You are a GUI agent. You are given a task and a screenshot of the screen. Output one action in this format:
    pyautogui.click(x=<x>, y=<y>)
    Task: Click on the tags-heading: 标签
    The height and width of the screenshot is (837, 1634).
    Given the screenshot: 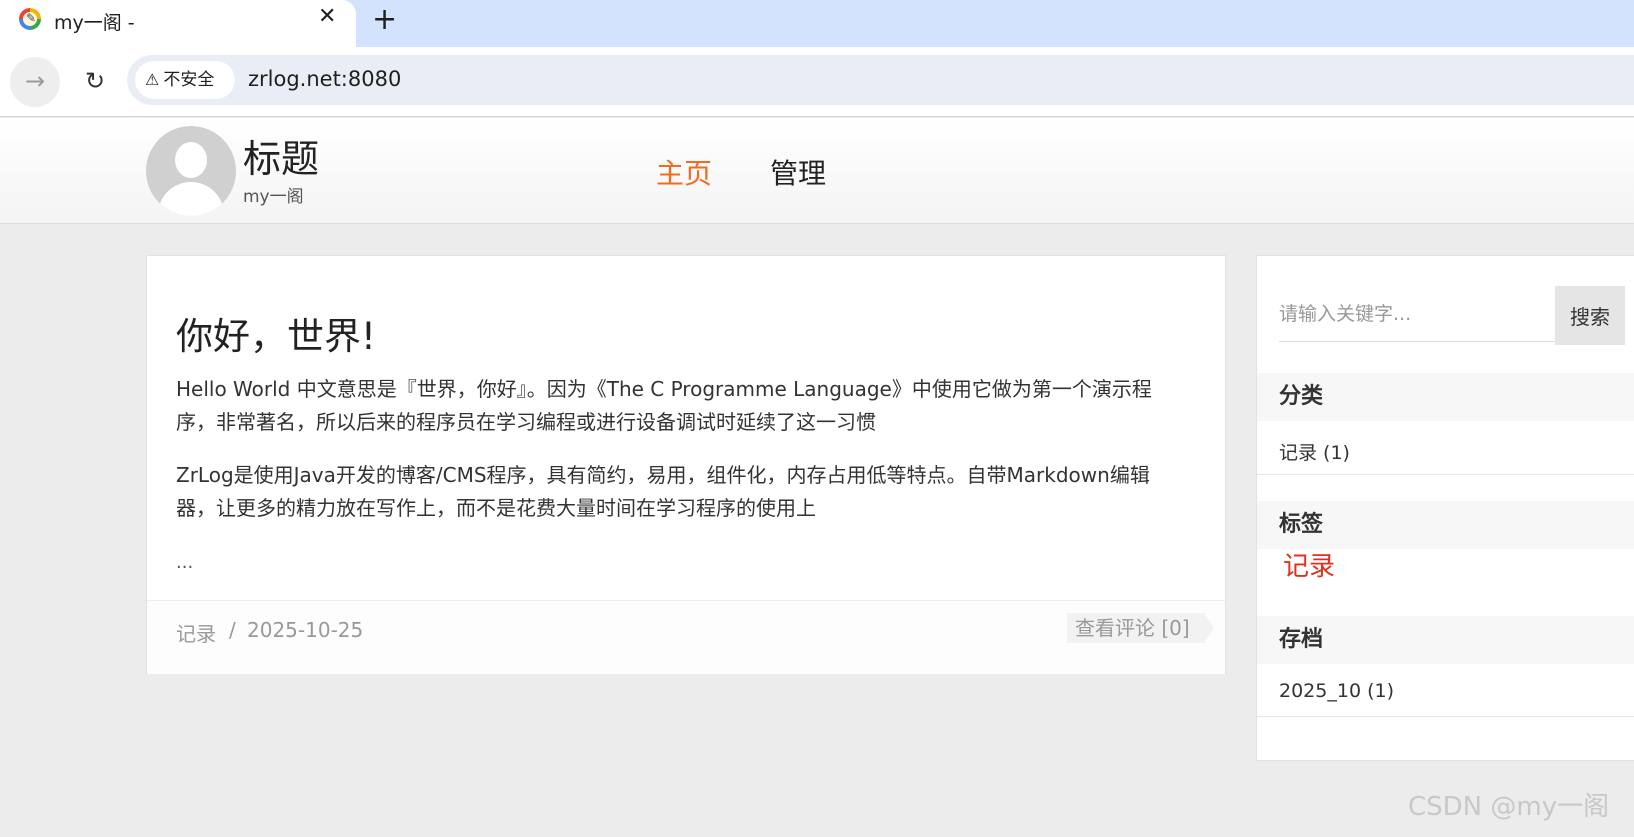 What is the action you would take?
    pyautogui.click(x=1445, y=525)
    